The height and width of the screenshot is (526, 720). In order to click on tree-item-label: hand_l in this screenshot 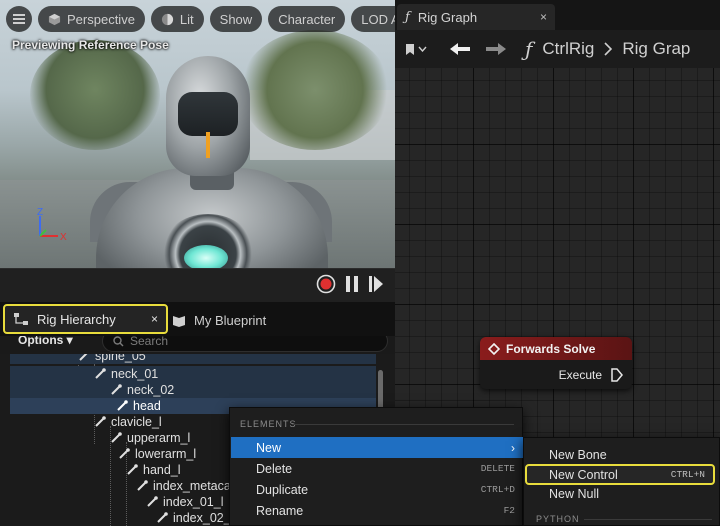, I will do `click(162, 470)`.